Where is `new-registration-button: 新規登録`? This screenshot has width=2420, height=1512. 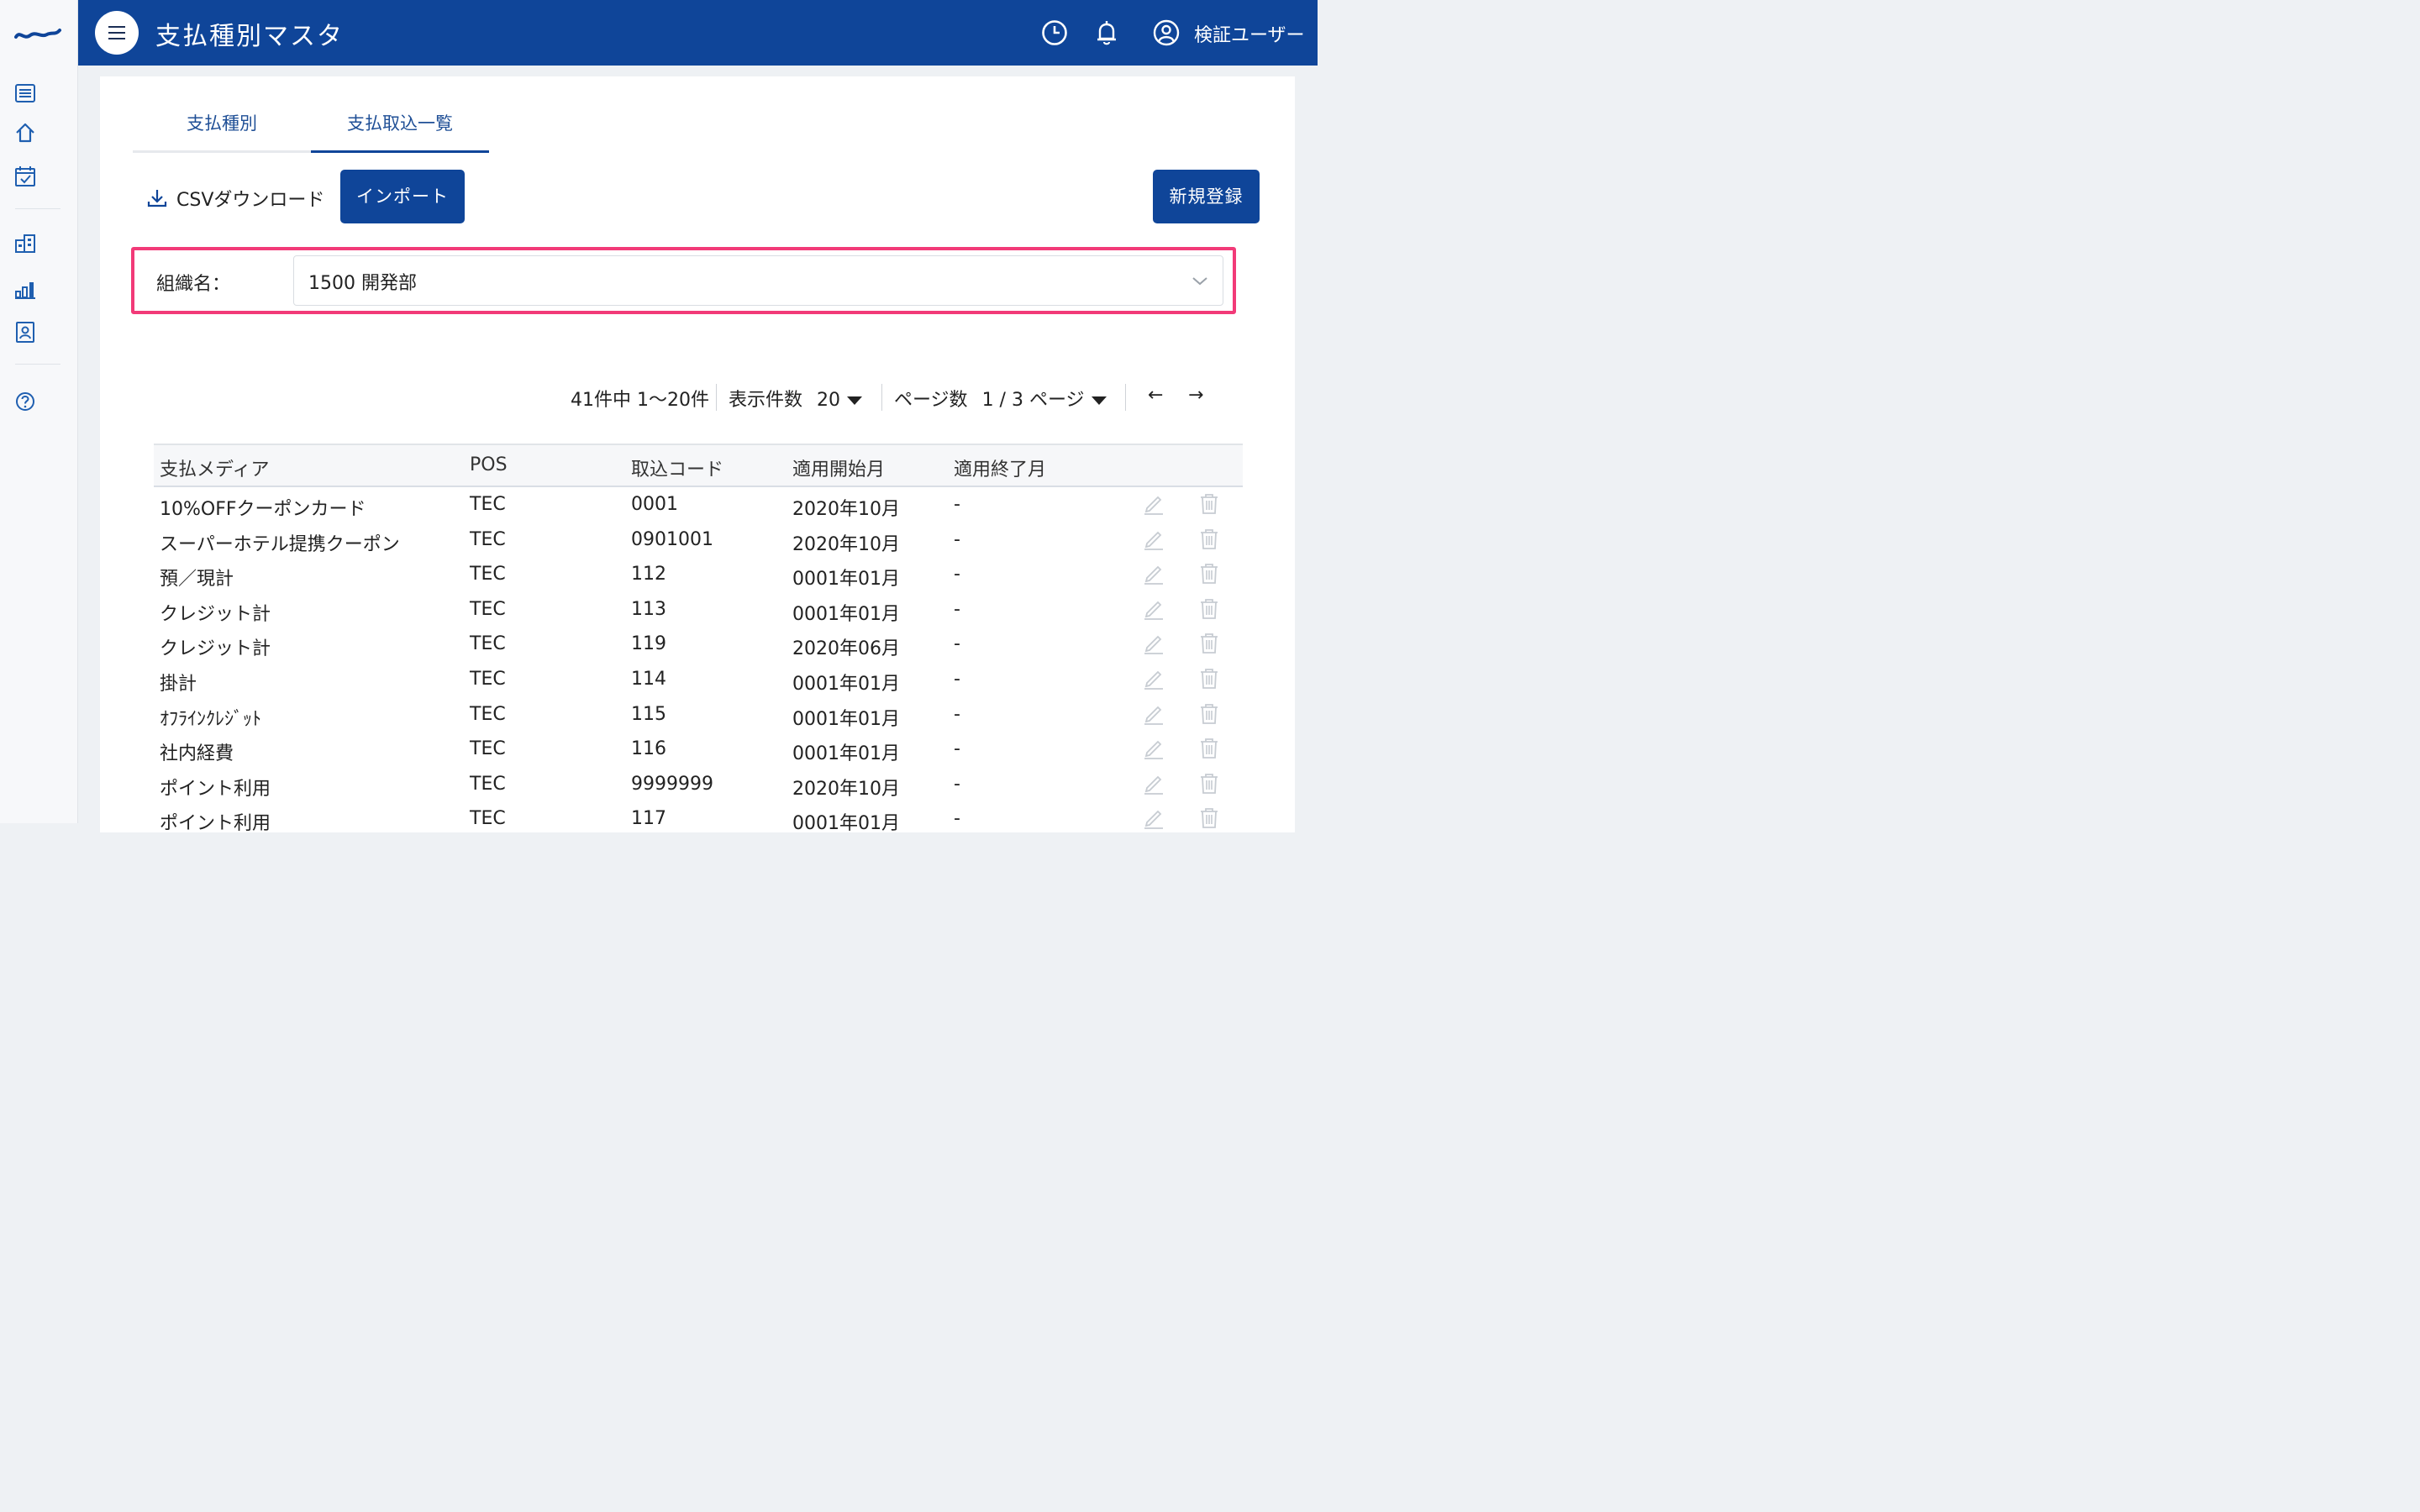
new-registration-button: 新規登録 is located at coordinates (1206, 196).